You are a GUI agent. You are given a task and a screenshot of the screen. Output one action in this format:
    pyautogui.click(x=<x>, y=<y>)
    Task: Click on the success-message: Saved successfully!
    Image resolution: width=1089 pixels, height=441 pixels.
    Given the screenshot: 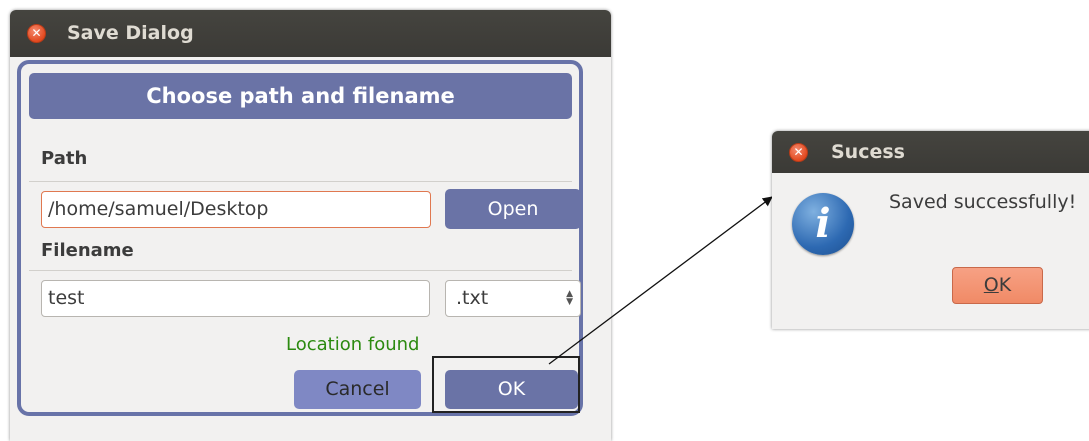 What is the action you would take?
    pyautogui.click(x=983, y=202)
    